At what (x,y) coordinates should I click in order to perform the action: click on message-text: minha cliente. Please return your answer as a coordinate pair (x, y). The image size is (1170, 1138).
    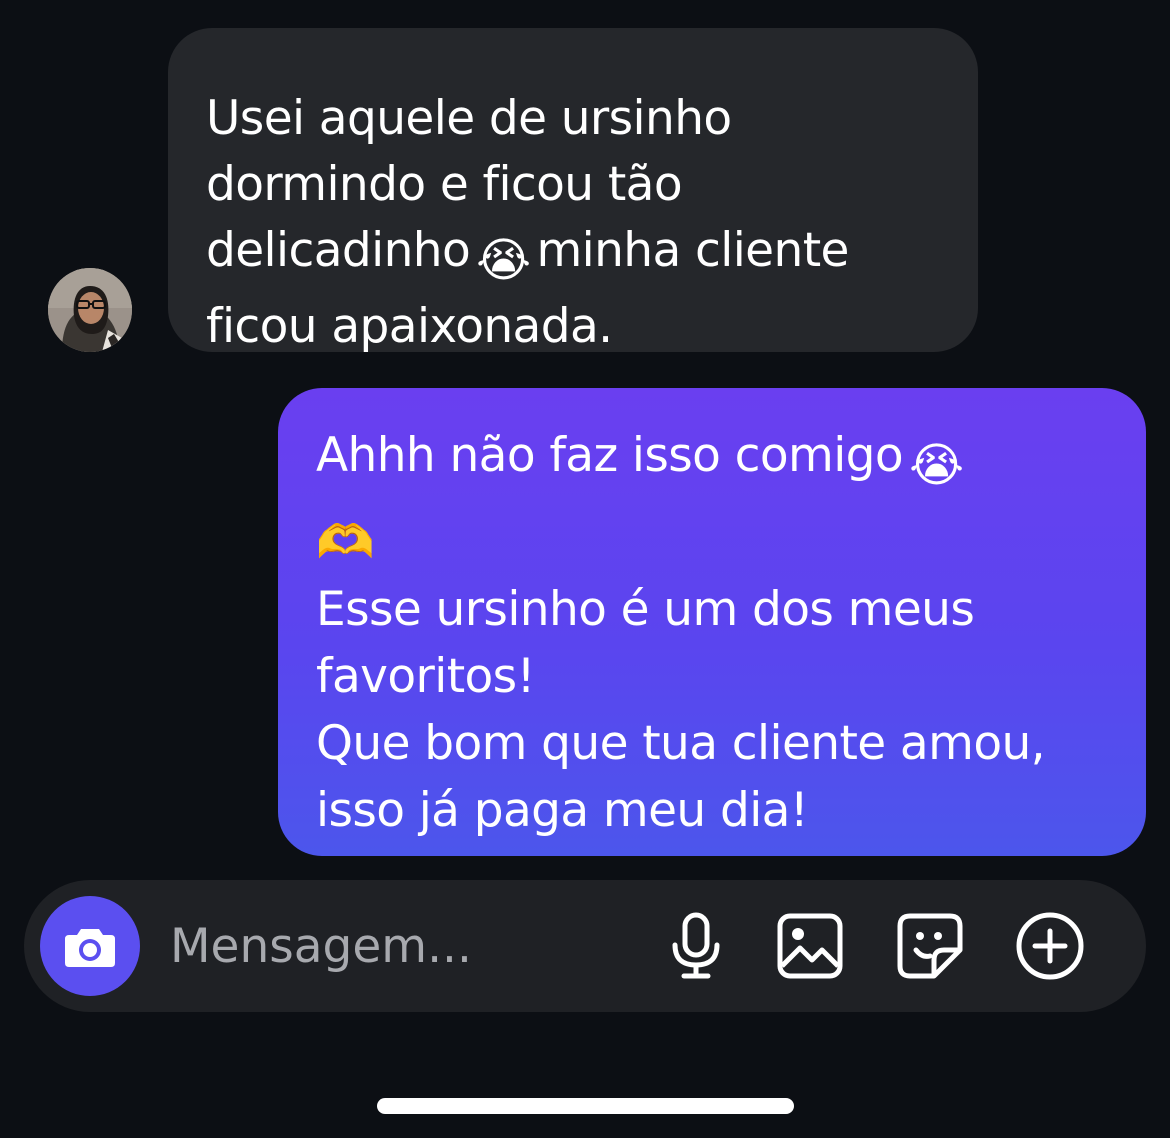
    Looking at the image, I should click on (692, 250).